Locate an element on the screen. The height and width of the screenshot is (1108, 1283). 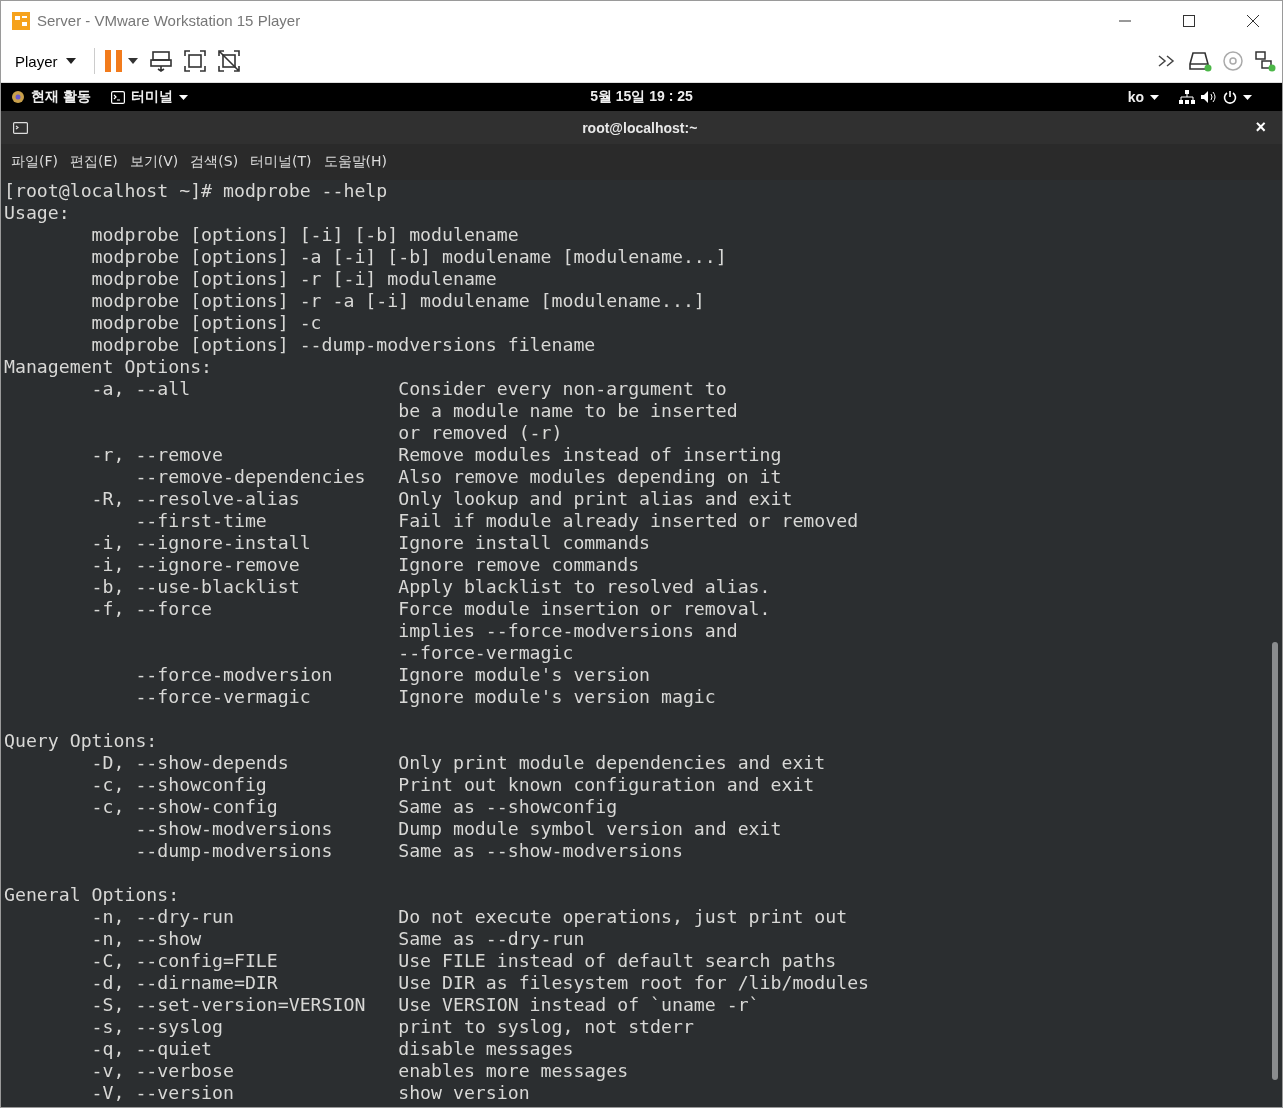
hard-disk-icon is located at coordinates (1200, 61).